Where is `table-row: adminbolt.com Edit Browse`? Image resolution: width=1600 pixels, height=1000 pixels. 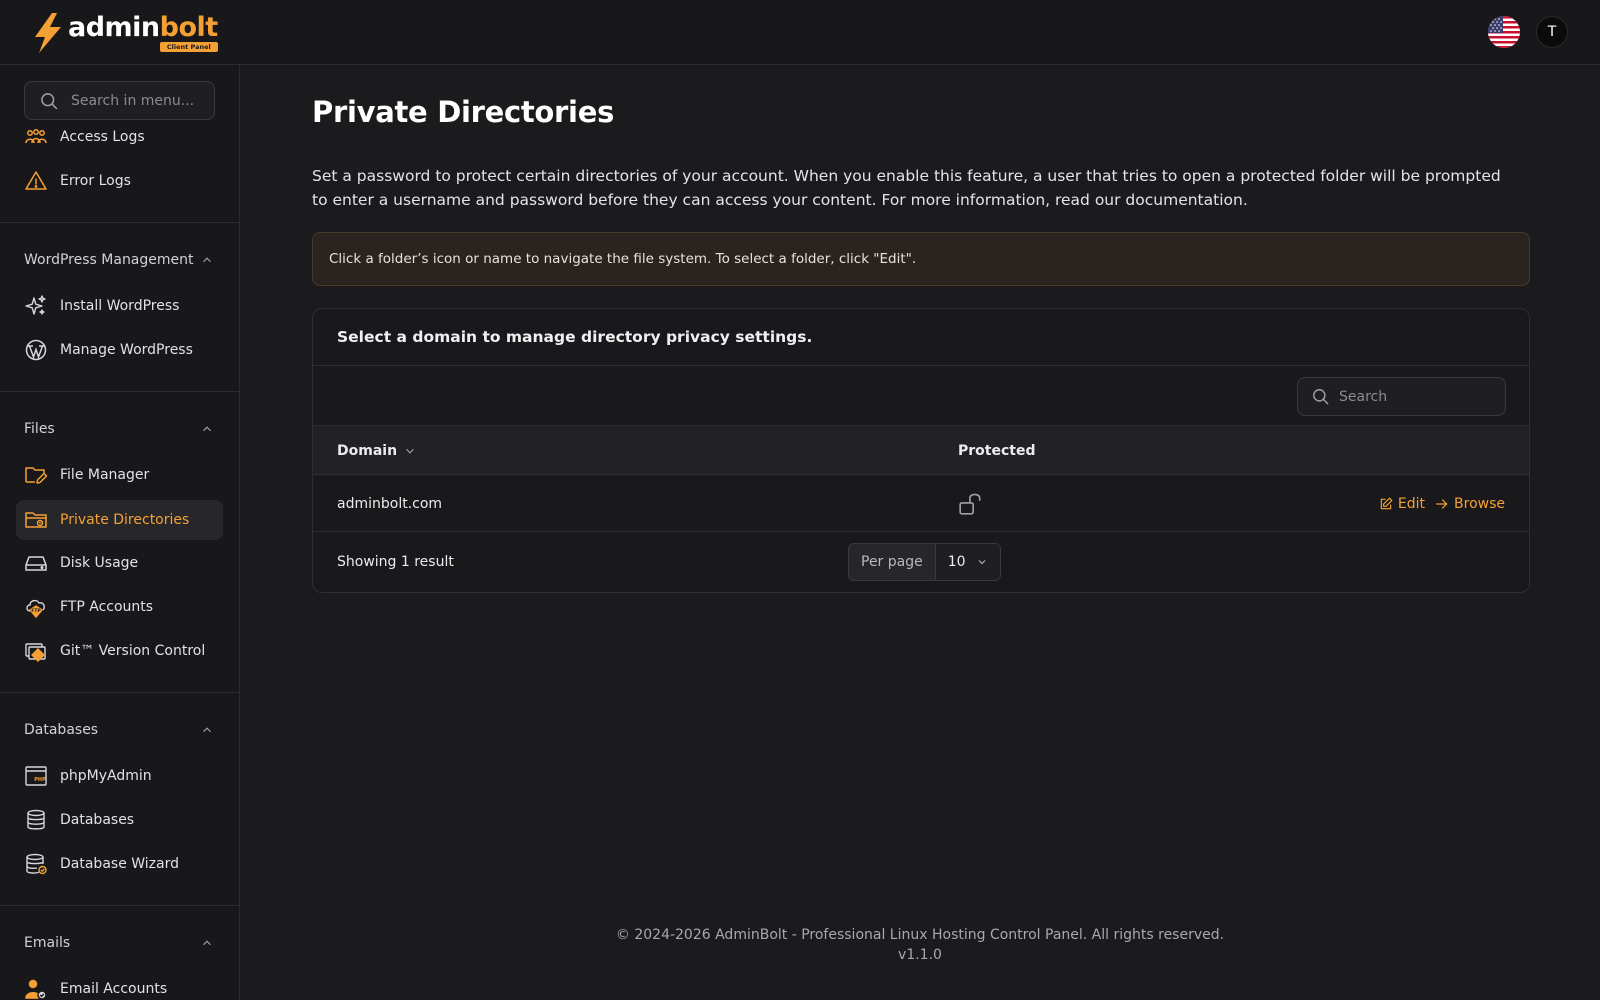
table-row: adminbolt.com Edit Browse is located at coordinates (921, 503).